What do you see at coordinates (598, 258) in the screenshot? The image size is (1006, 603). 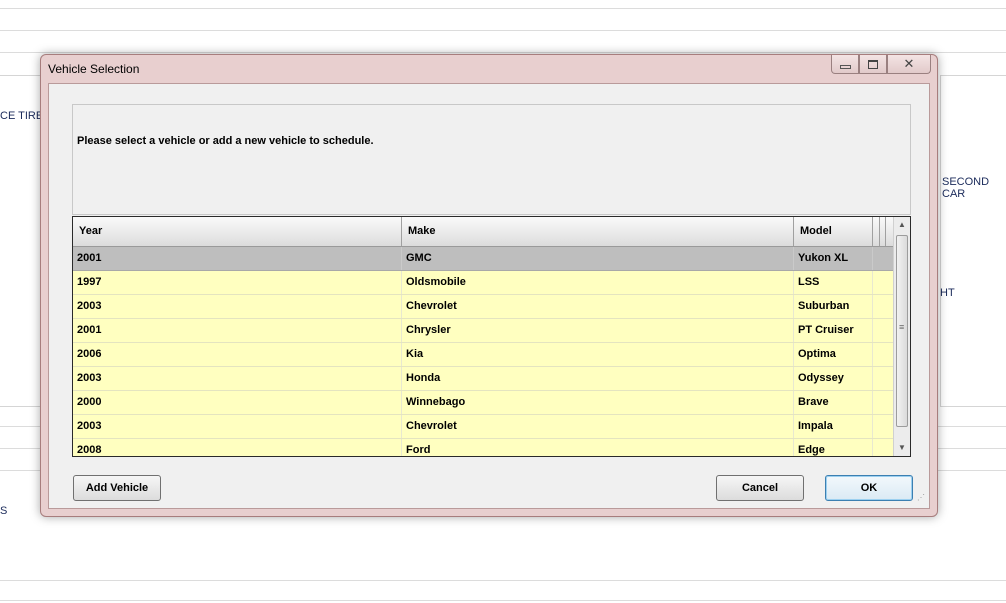 I see `cell-make: GMC` at bounding box center [598, 258].